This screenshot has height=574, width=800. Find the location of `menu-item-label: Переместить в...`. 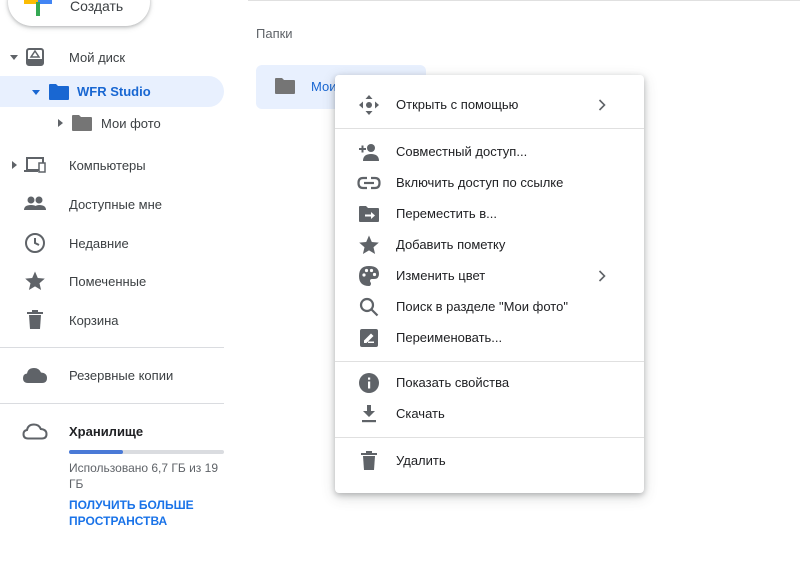

menu-item-label: Переместить в... is located at coordinates (446, 213).